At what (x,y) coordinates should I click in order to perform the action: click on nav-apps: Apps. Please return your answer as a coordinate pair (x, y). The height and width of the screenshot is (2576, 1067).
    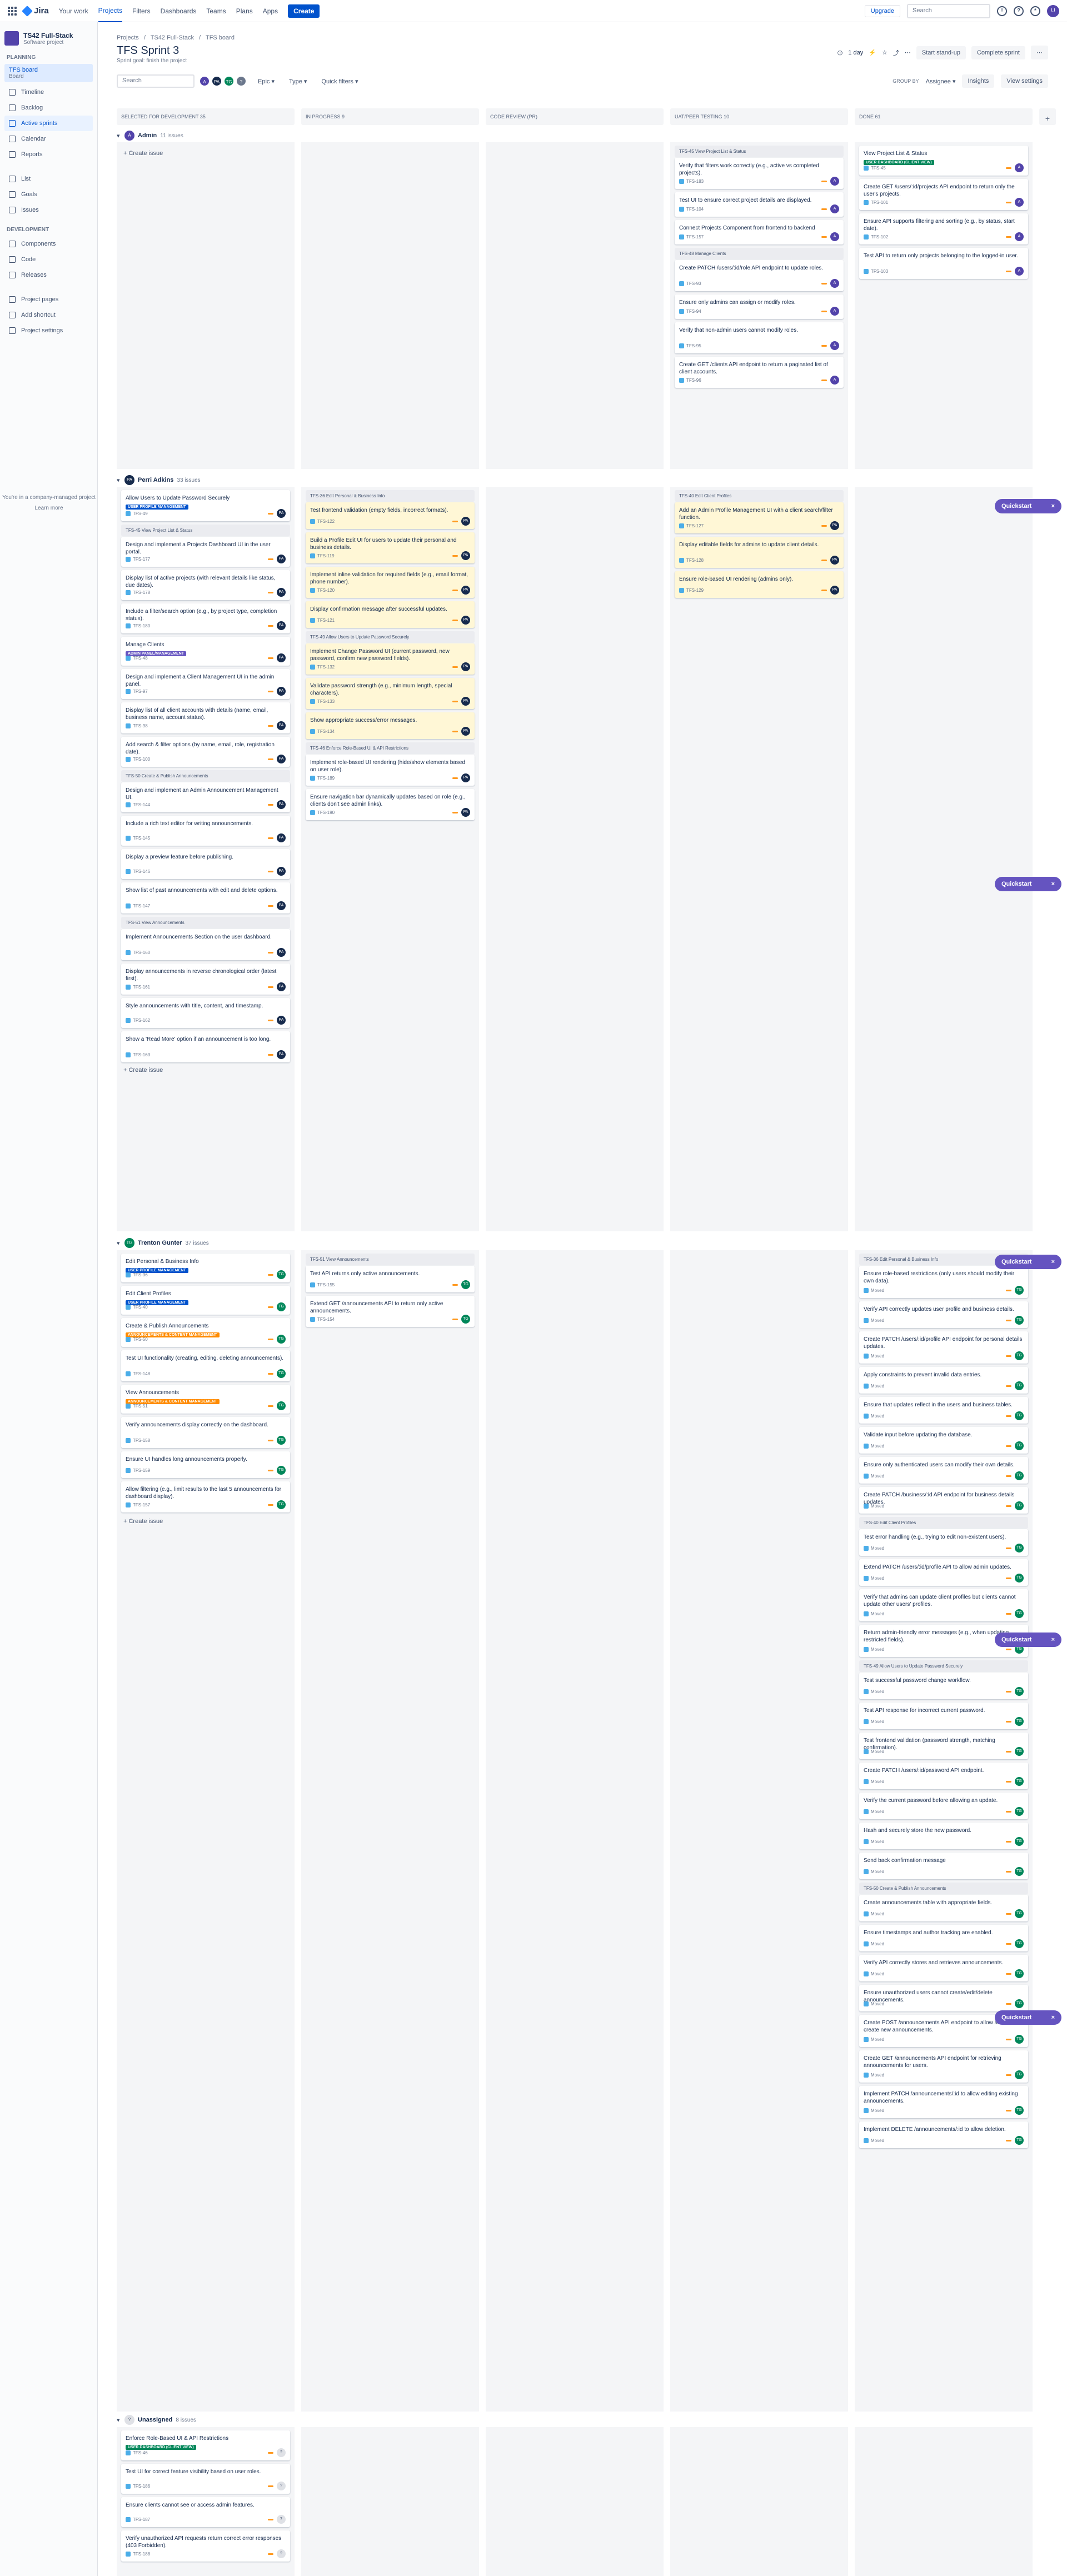
    Looking at the image, I should click on (270, 11).